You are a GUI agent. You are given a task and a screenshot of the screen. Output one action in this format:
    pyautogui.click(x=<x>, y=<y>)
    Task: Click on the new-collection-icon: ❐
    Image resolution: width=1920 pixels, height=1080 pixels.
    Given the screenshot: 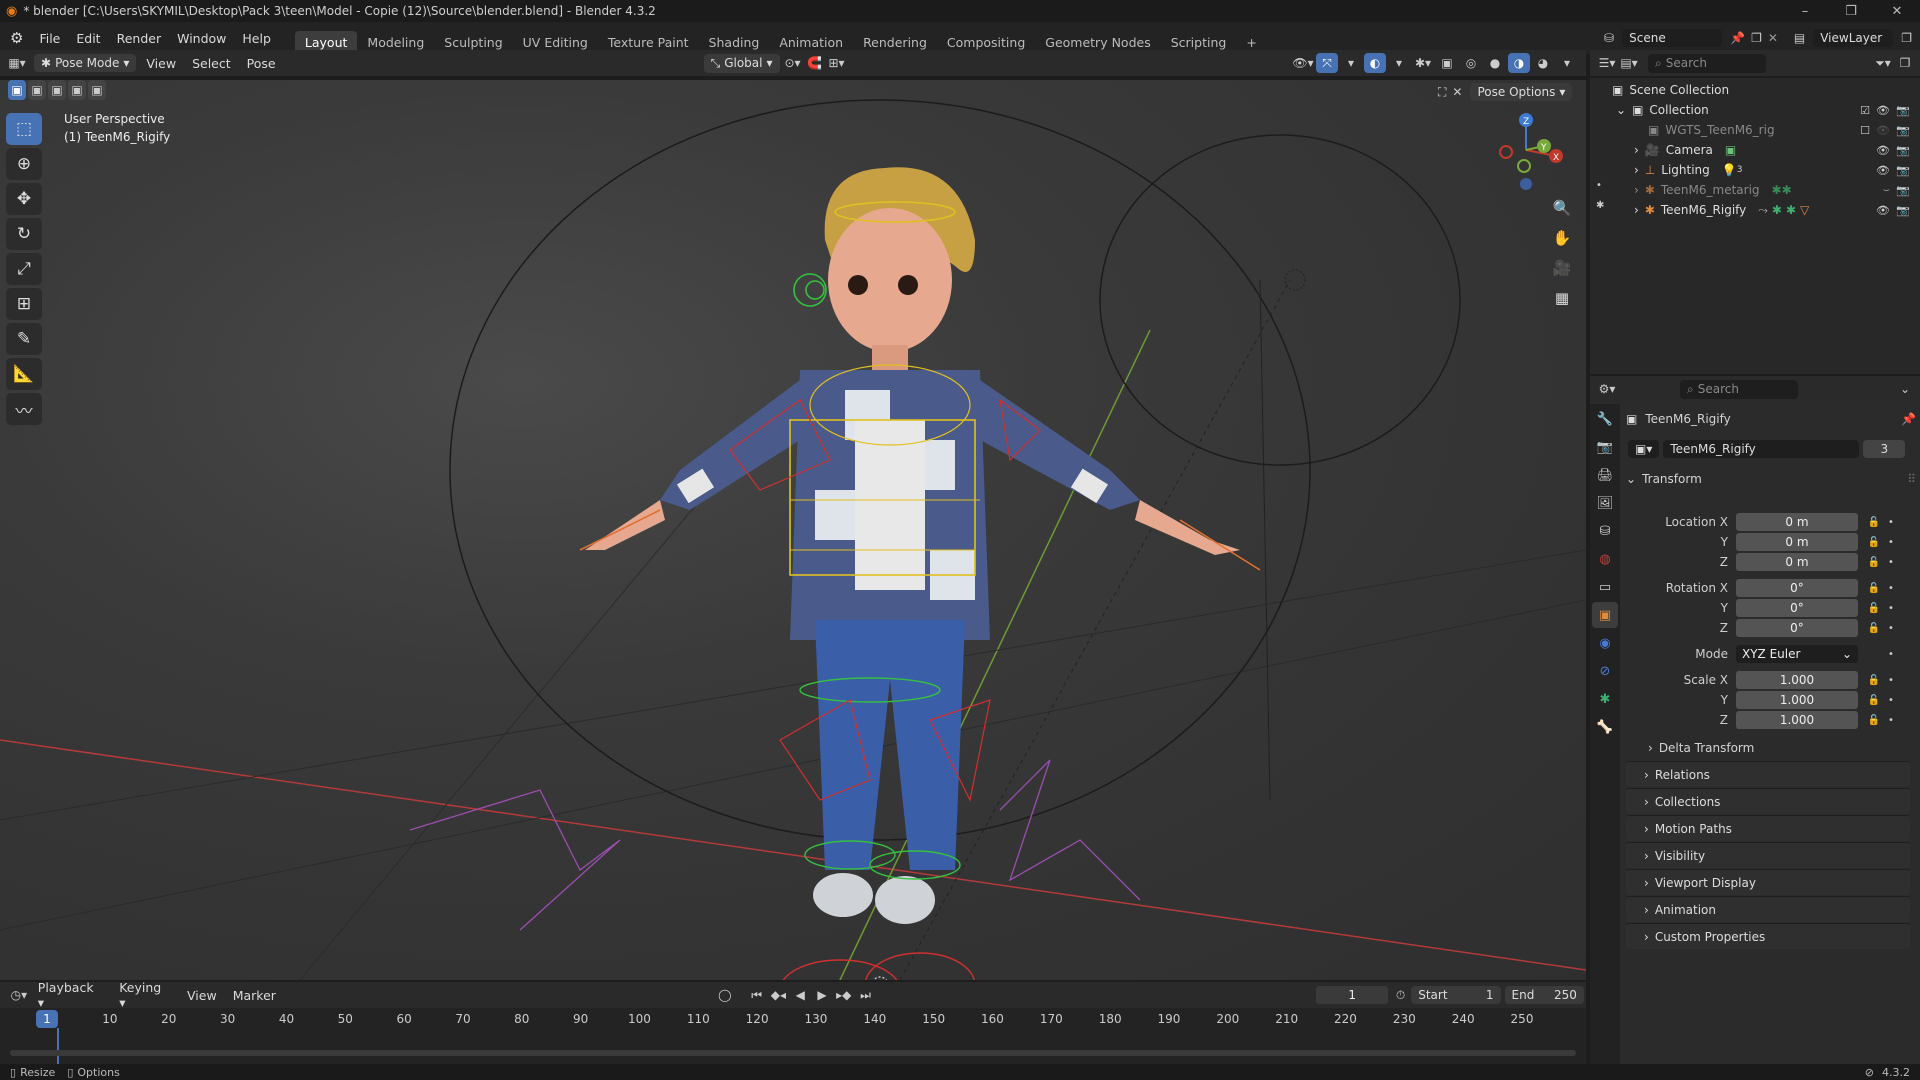 What is the action you would take?
    pyautogui.click(x=1905, y=63)
    